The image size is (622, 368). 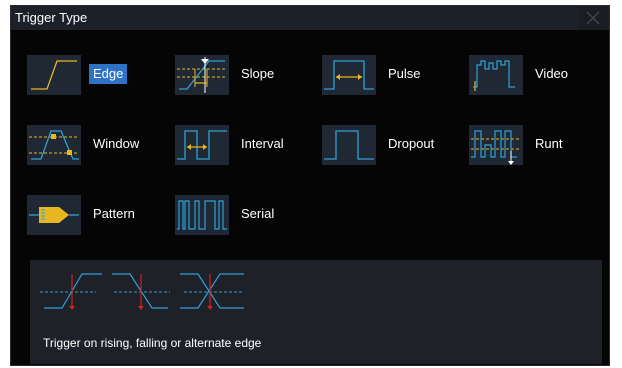 I want to click on dialog-title: Trigger Type, so click(x=51, y=17).